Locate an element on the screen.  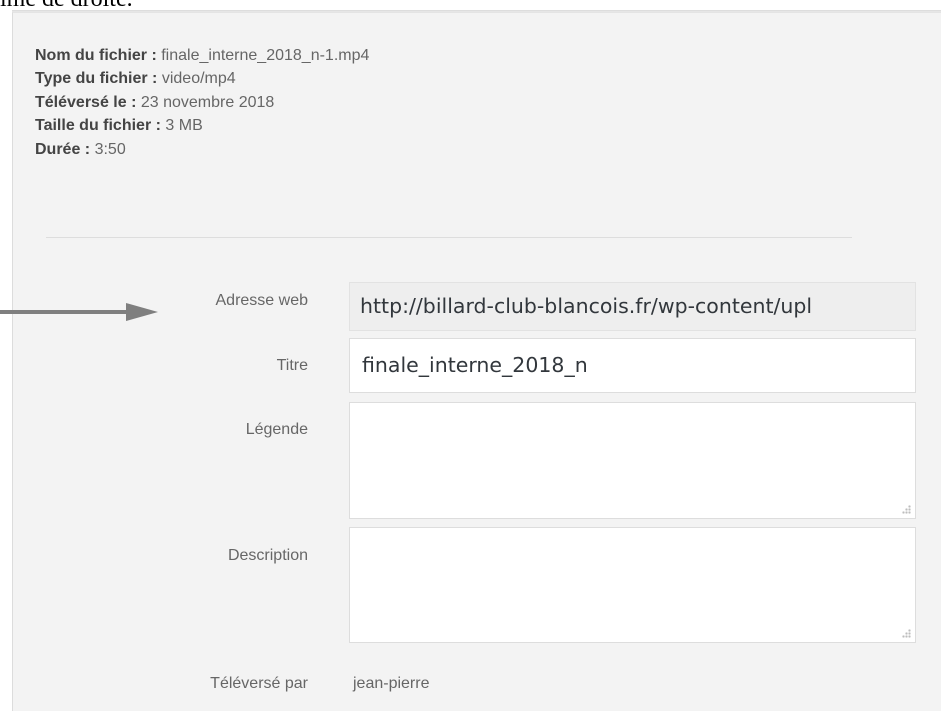
uploaded-on-label: Téléversé le : is located at coordinates (86, 102).